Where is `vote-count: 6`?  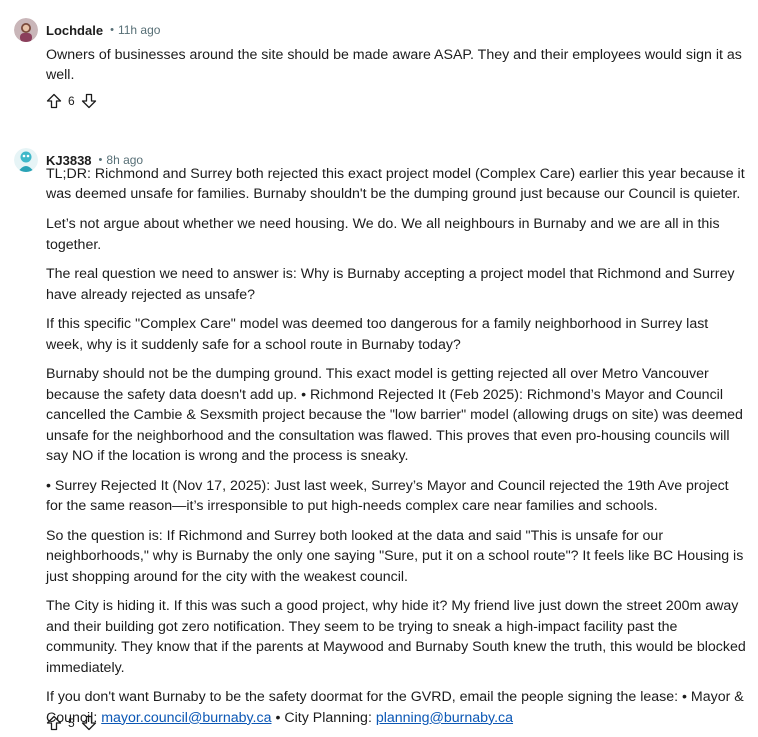 vote-count: 6 is located at coordinates (71, 101).